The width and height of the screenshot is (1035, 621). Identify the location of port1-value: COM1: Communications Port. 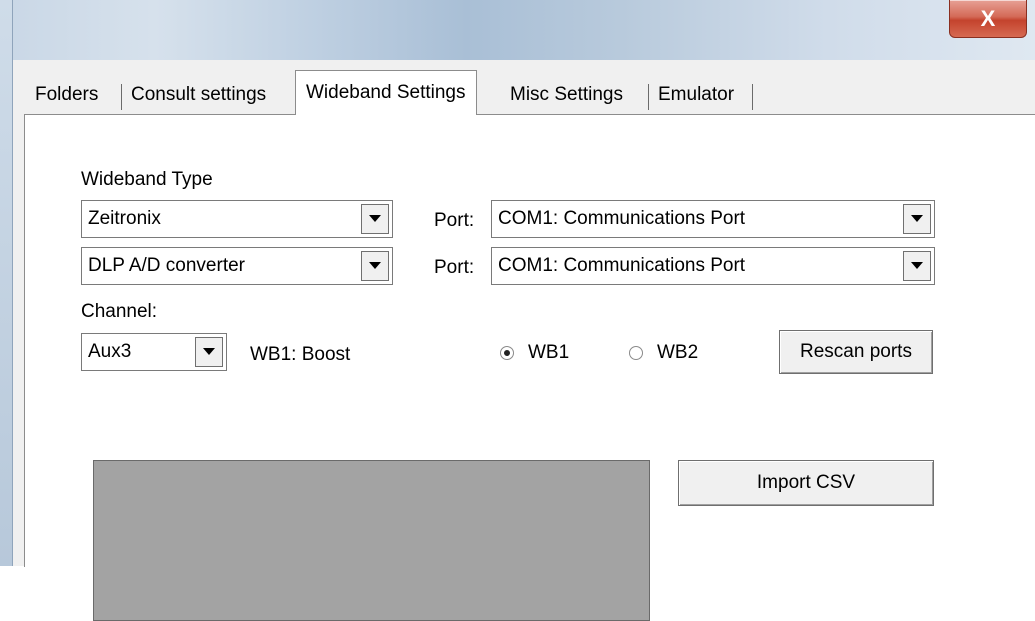
(622, 218).